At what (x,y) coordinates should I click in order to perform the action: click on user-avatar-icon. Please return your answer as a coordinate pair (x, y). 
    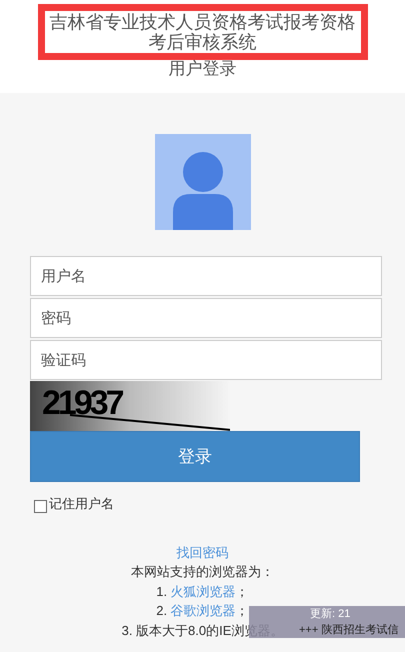
    Looking at the image, I should click on (202, 182).